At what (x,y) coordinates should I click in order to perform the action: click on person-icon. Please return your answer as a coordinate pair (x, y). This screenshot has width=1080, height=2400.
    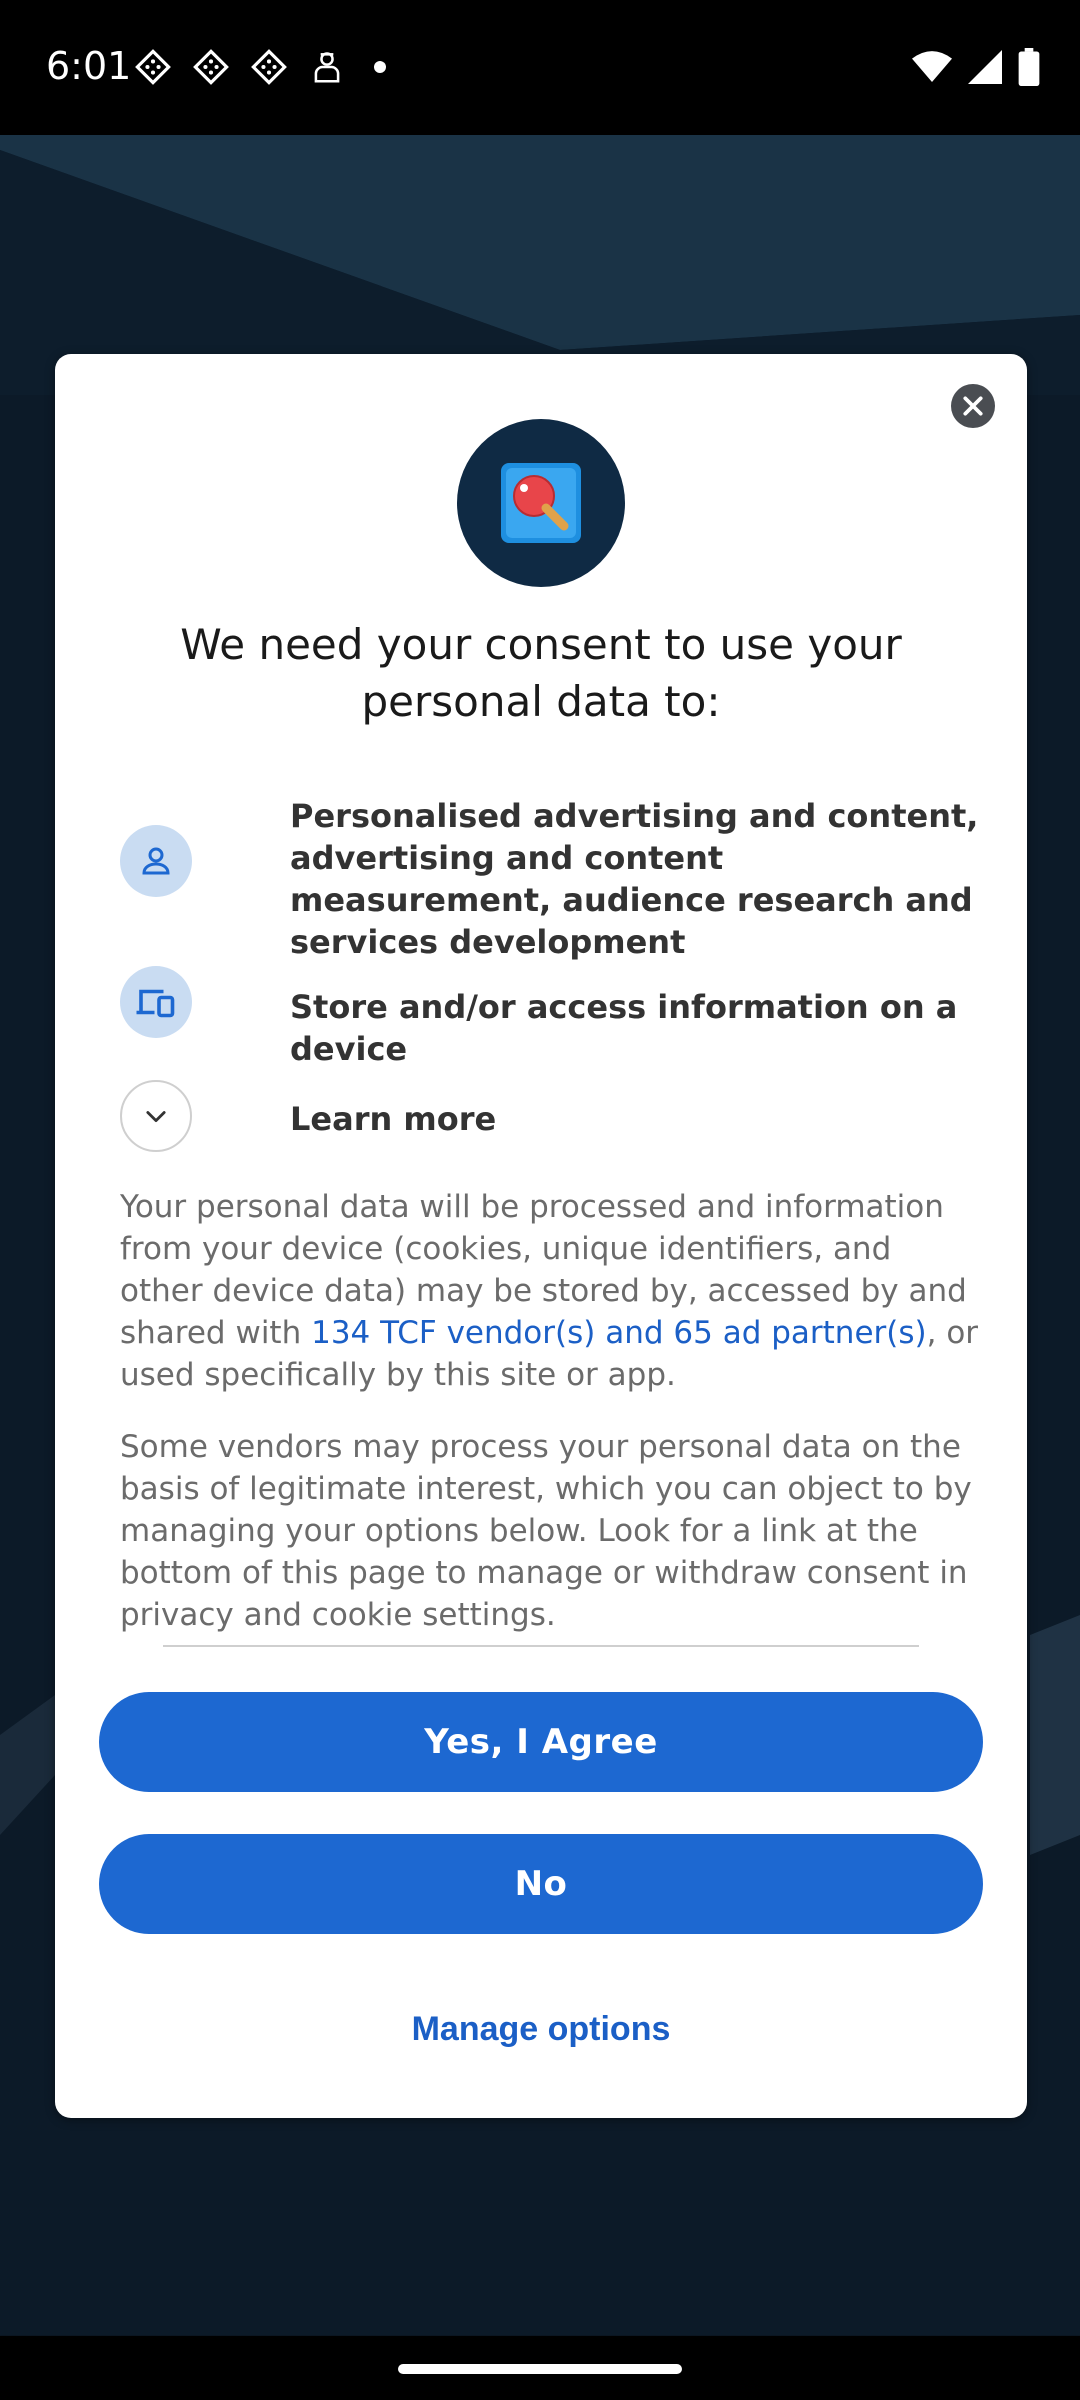
    Looking at the image, I should click on (156, 861).